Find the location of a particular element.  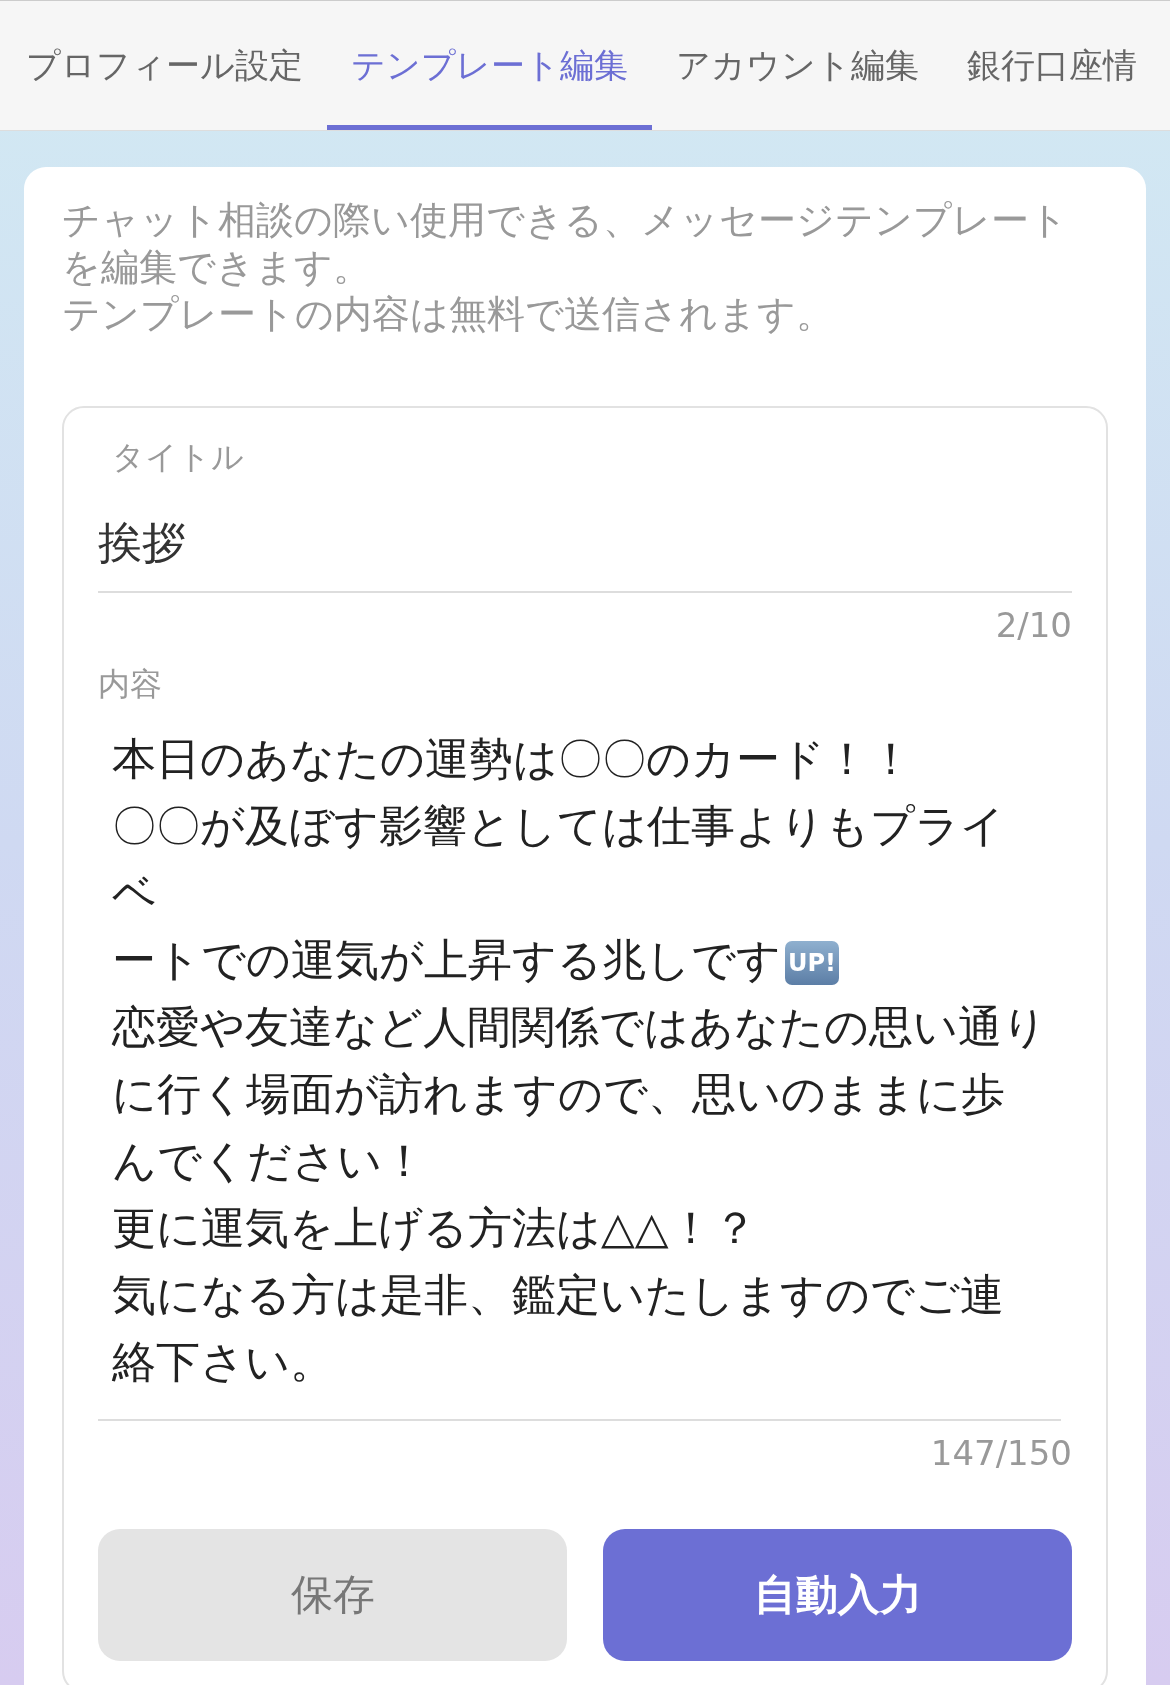

tab: アカウント編集 is located at coordinates (797, 65).